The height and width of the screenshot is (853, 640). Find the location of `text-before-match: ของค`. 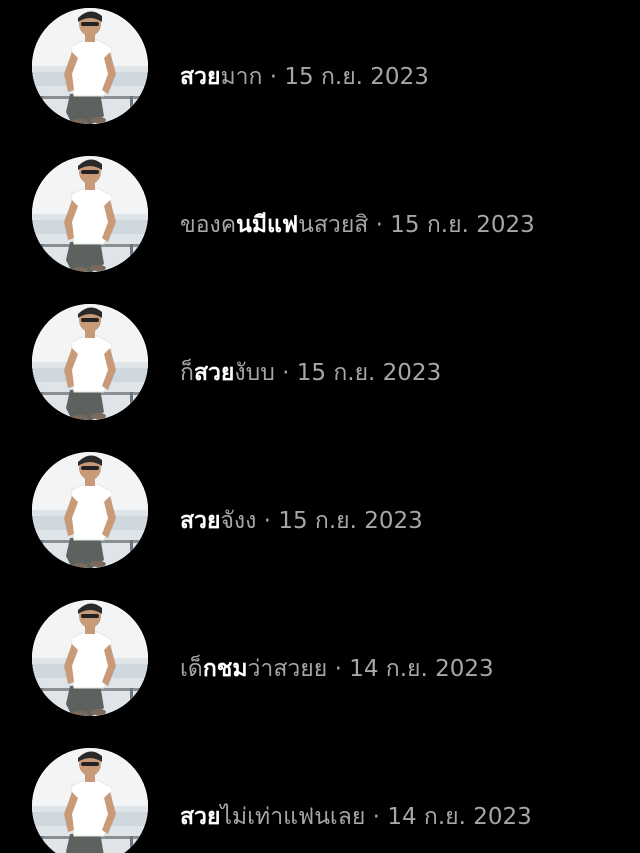

text-before-match: ของค is located at coordinates (208, 225).